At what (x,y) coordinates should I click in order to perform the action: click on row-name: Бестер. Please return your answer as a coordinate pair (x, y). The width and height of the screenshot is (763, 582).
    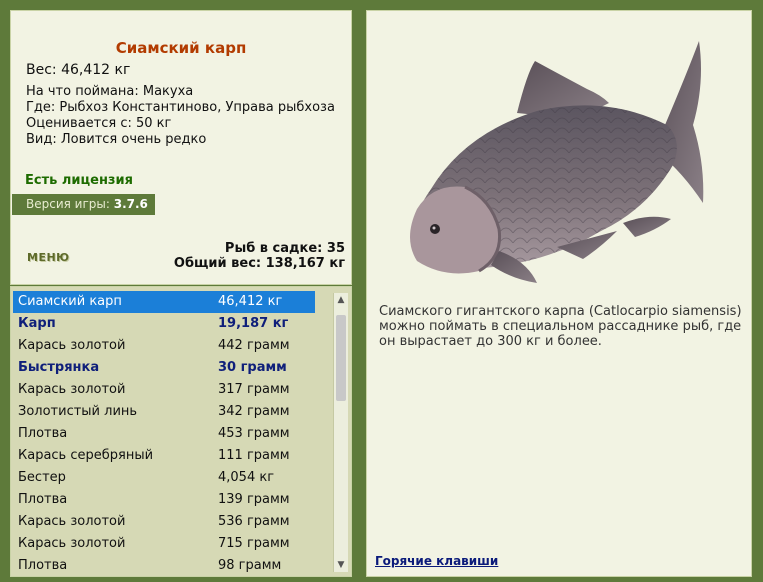
    Looking at the image, I should click on (42, 477).